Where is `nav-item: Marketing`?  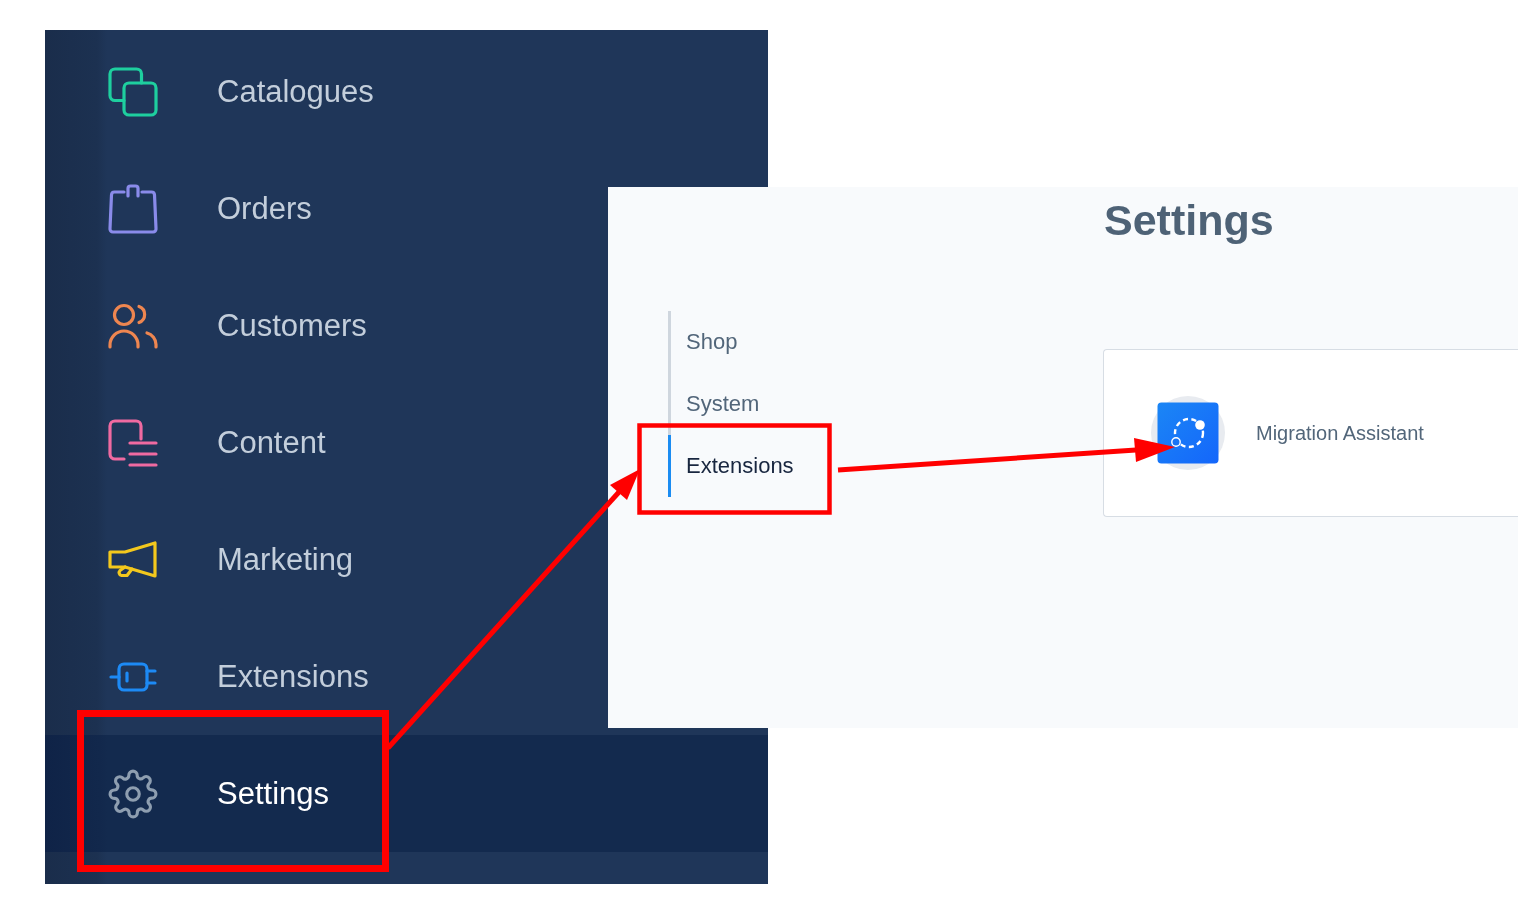 nav-item: Marketing is located at coordinates (207, 559).